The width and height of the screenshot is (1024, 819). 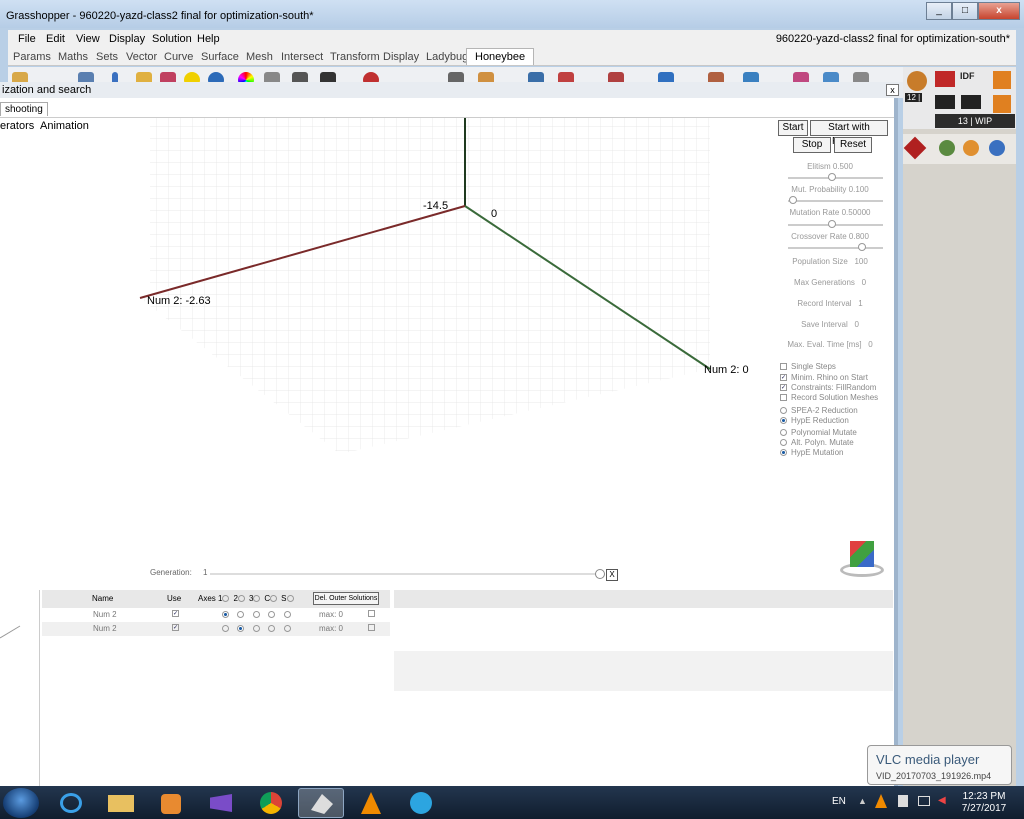 I want to click on visual-studio-icon, so click(x=221, y=803).